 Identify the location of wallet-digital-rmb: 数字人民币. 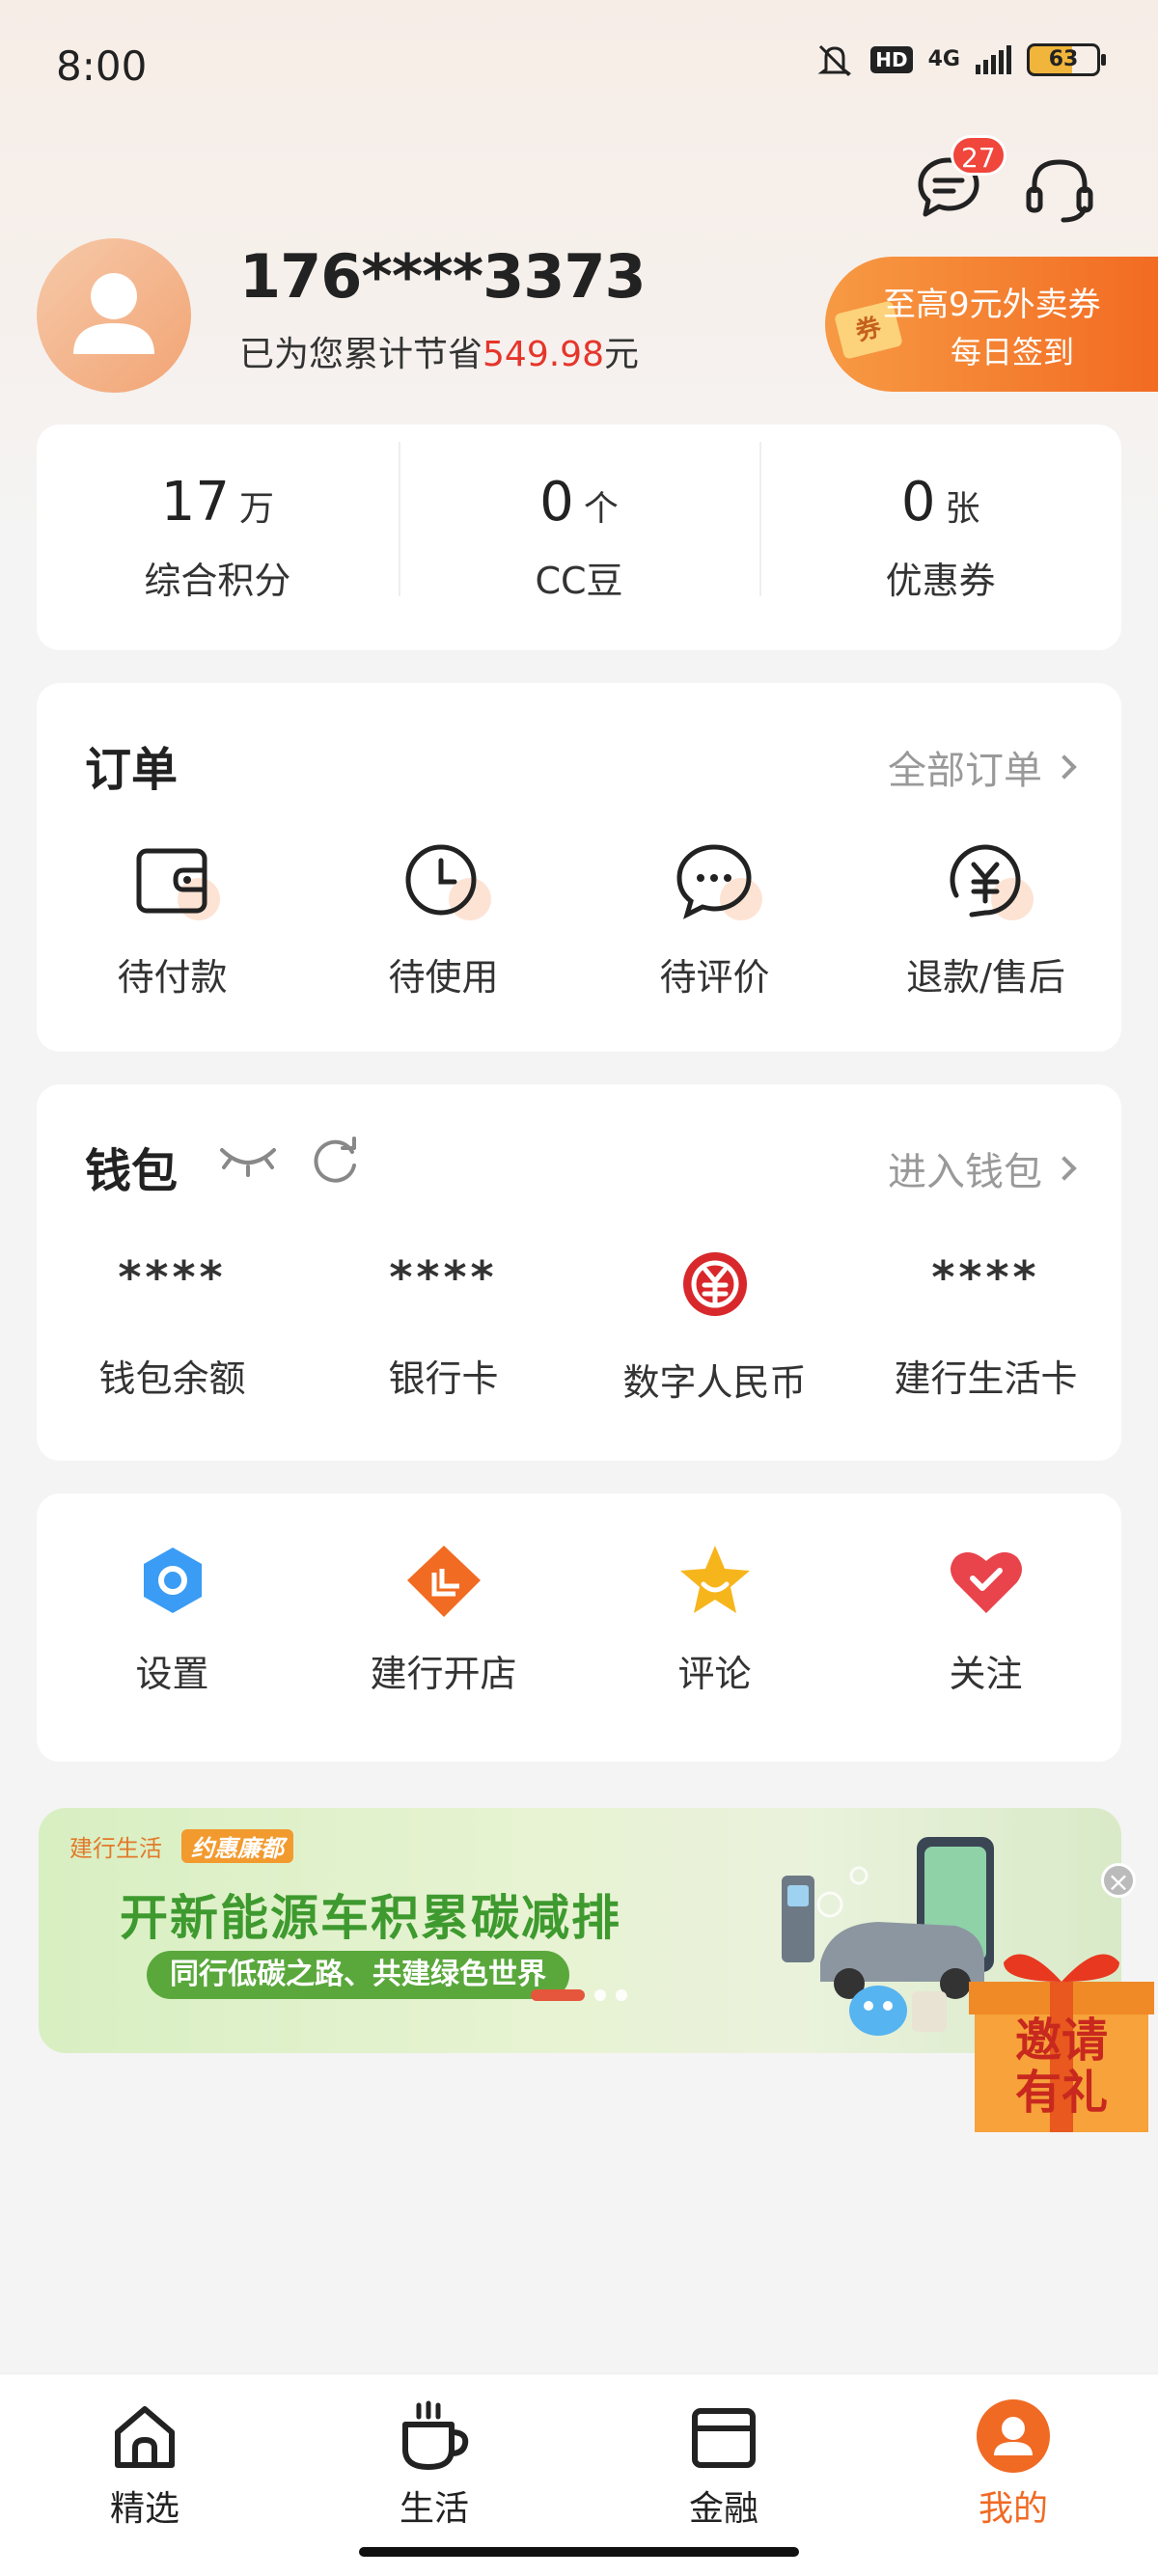
(714, 1327).